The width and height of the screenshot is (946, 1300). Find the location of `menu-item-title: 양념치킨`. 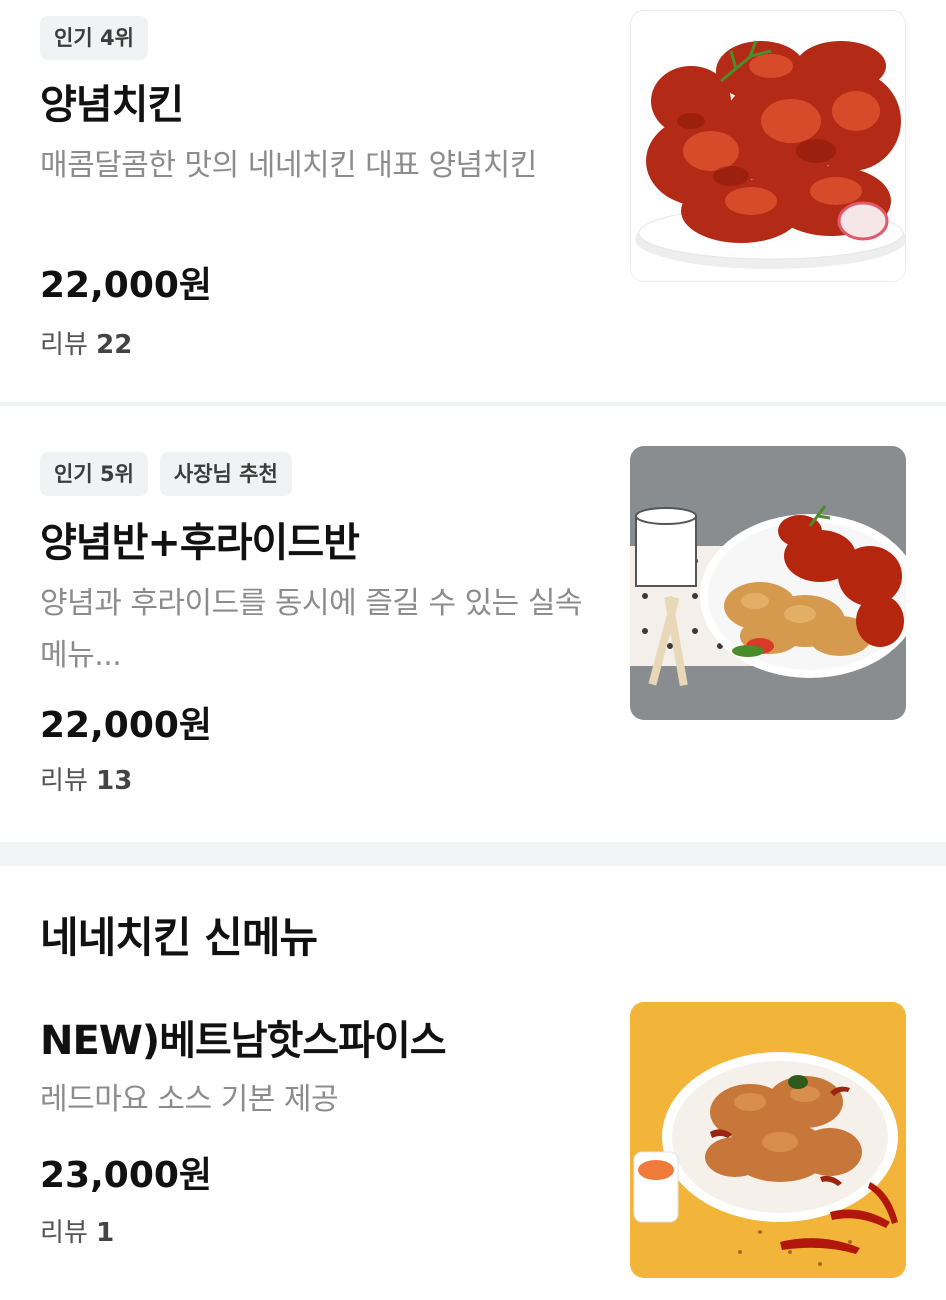

menu-item-title: 양념치킨 is located at coordinates (112, 105).